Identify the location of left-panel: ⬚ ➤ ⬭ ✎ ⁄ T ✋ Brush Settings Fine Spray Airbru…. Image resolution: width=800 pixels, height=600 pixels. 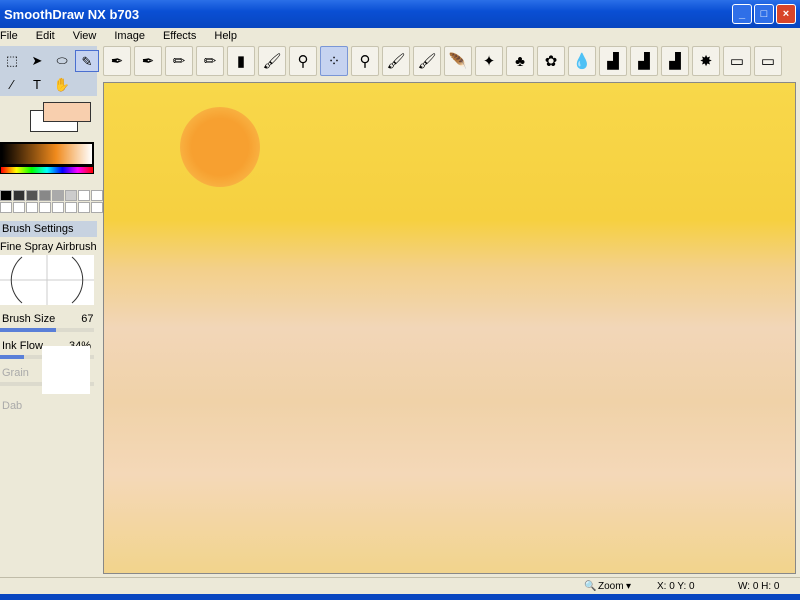
(51, 310).